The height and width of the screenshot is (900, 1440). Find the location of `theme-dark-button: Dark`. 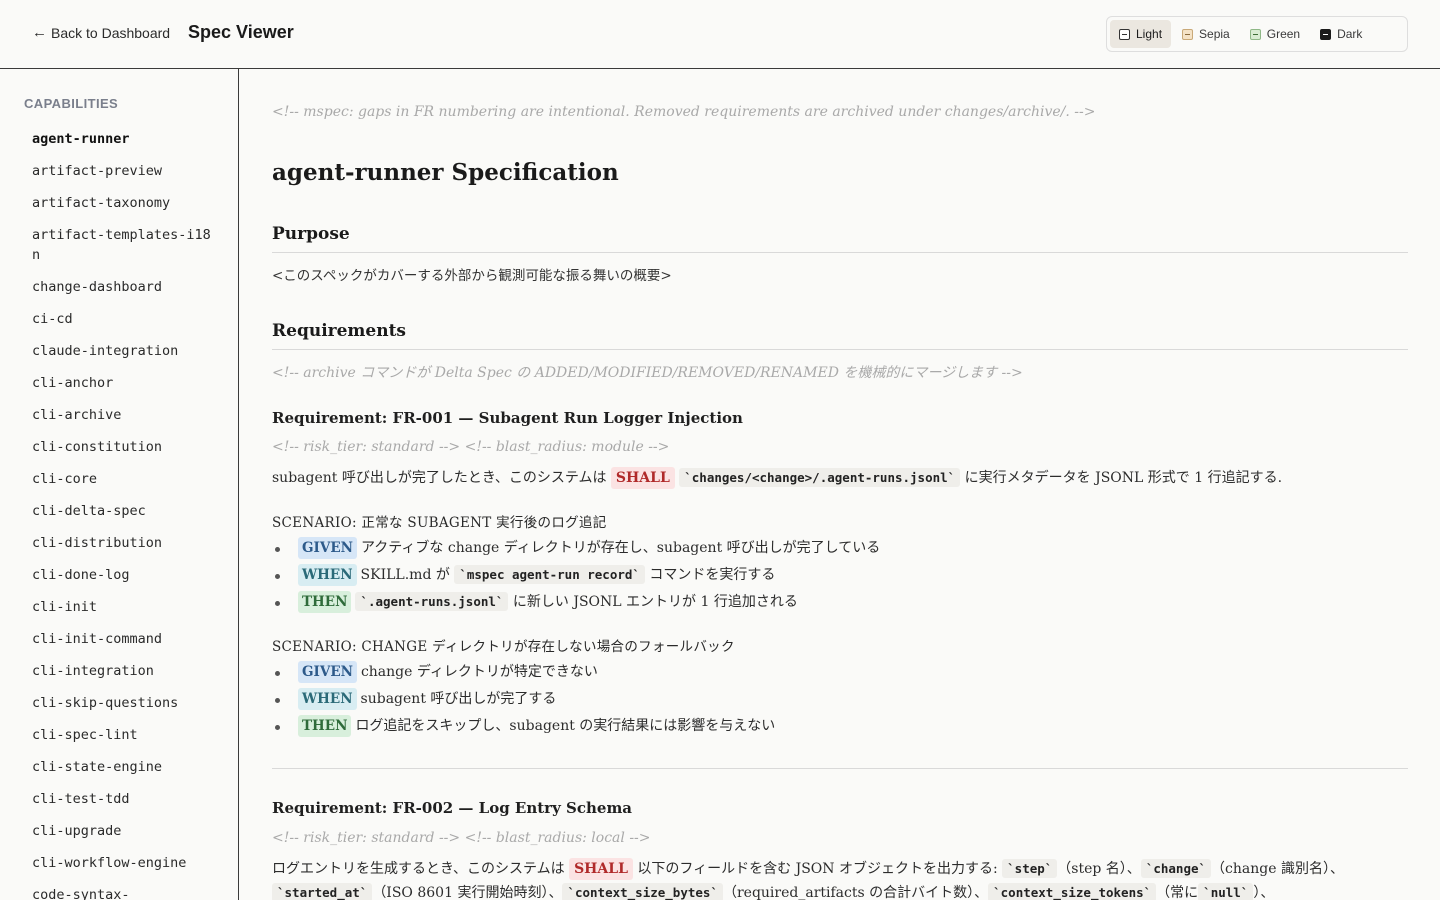

theme-dark-button: Dark is located at coordinates (1341, 34).